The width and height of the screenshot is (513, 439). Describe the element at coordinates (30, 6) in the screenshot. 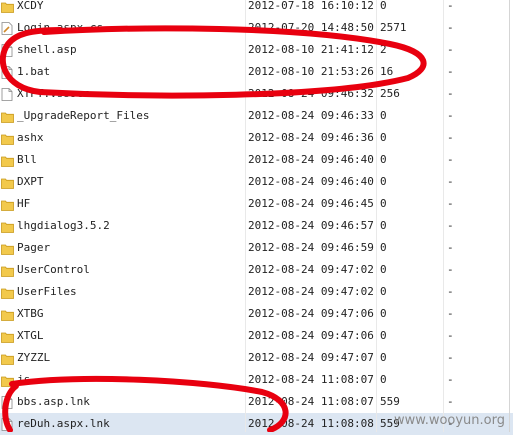

I see `file-name: XCDY` at that location.